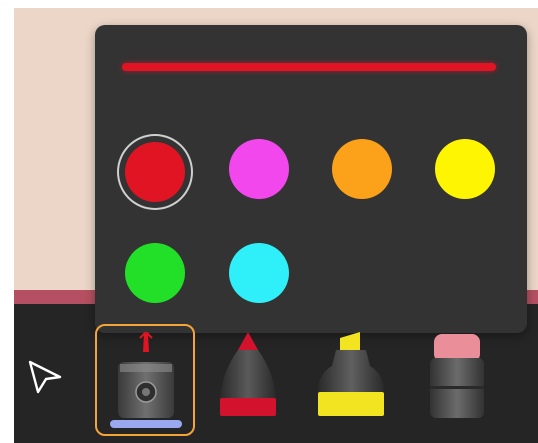  I want to click on highlighter-tool-button, so click(351, 377).